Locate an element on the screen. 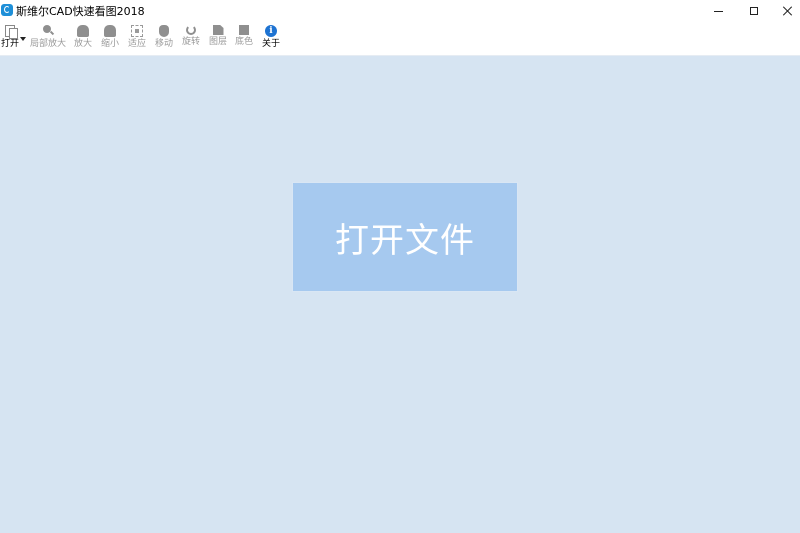 Image resolution: width=800 pixels, height=533 pixels. zoom-out-button: 缩小 is located at coordinates (110, 38).